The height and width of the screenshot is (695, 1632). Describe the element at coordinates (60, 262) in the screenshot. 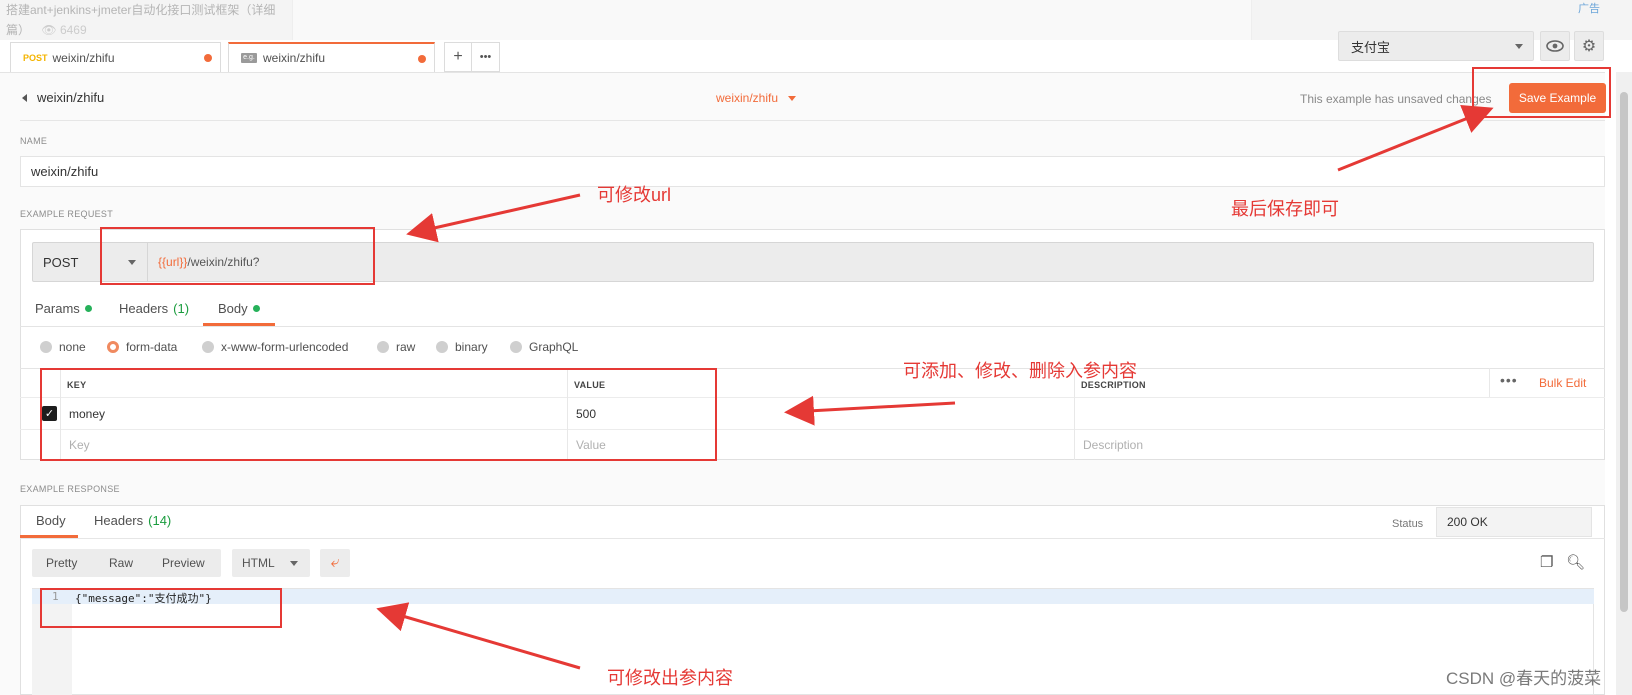

I see `method-select: POST` at that location.